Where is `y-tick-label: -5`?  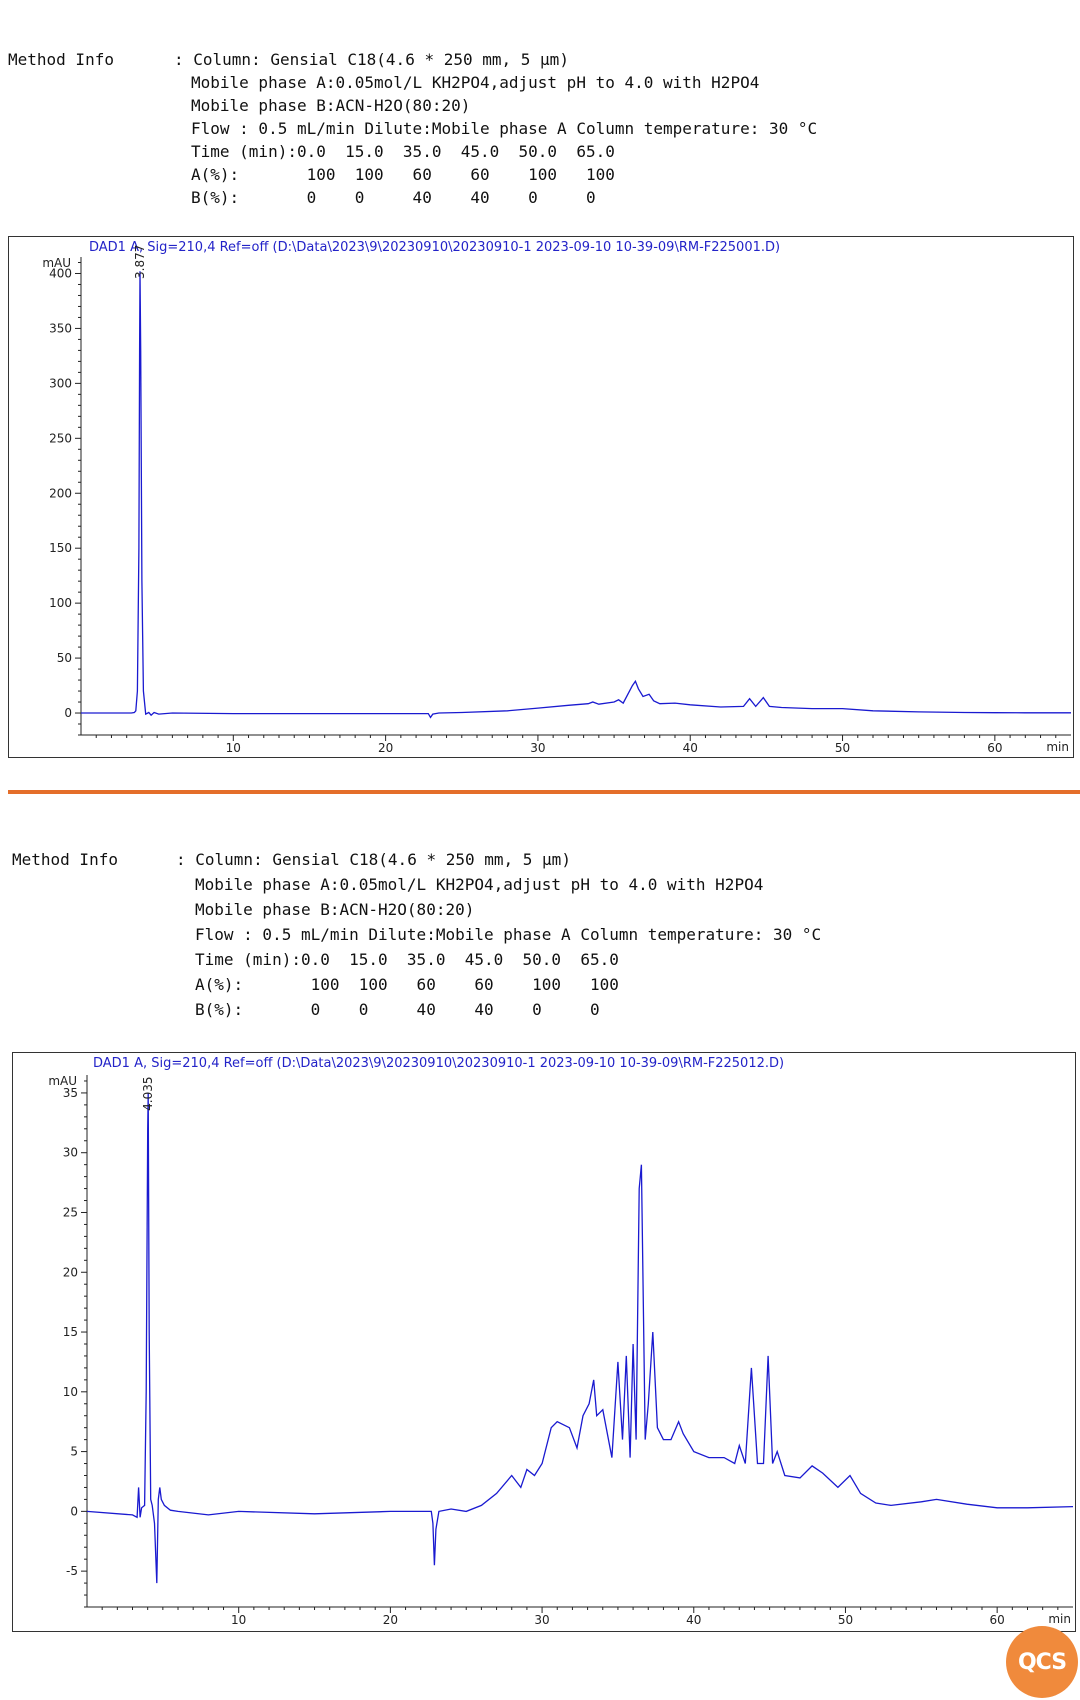 y-tick-label: -5 is located at coordinates (72, 1571).